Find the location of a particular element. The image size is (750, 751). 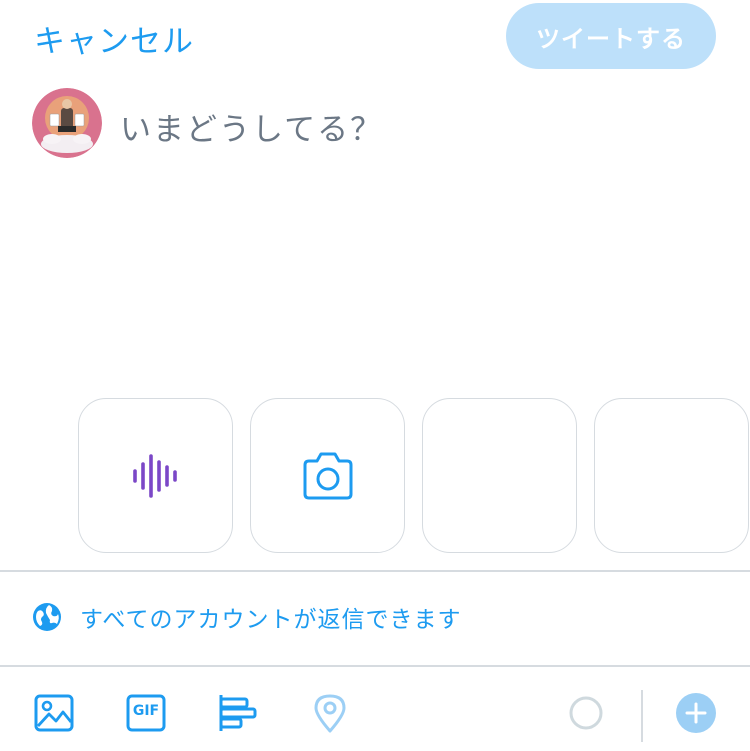

voice-waveform-icon is located at coordinates (154, 475).